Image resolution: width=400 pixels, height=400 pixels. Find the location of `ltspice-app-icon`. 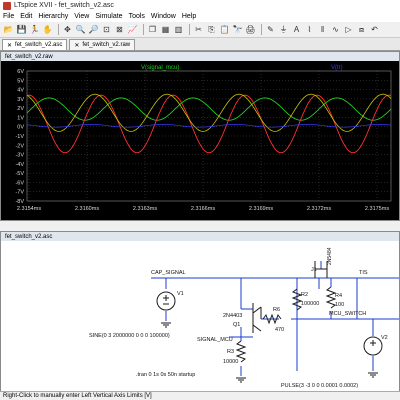

ltspice-app-icon is located at coordinates (7, 5).